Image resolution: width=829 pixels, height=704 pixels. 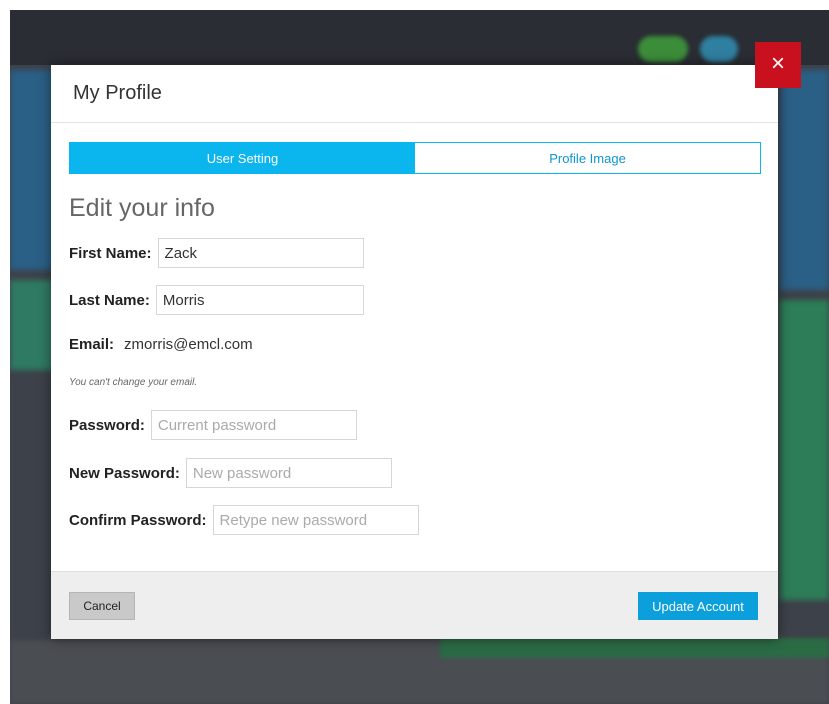 I want to click on background-green-pill, so click(x=663, y=49).